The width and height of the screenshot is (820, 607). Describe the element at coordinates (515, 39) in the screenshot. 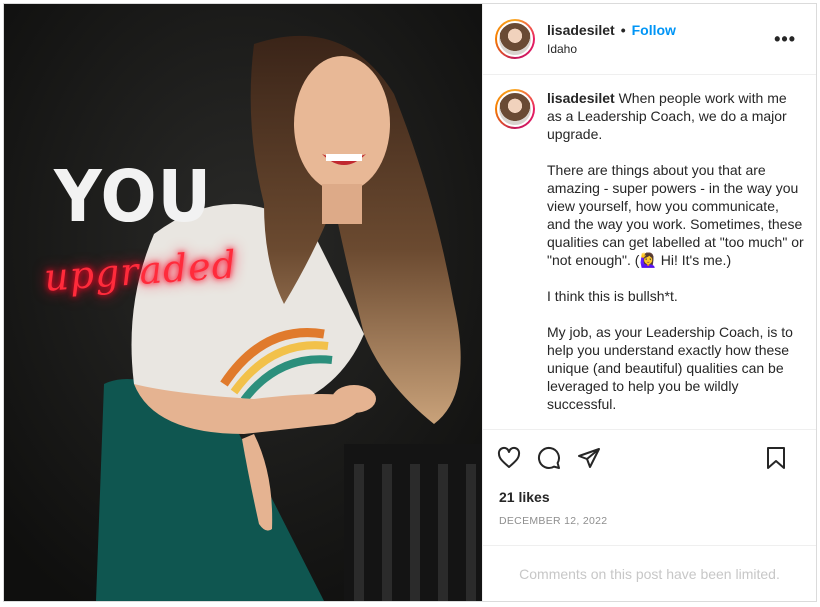

I see `avatar` at that location.